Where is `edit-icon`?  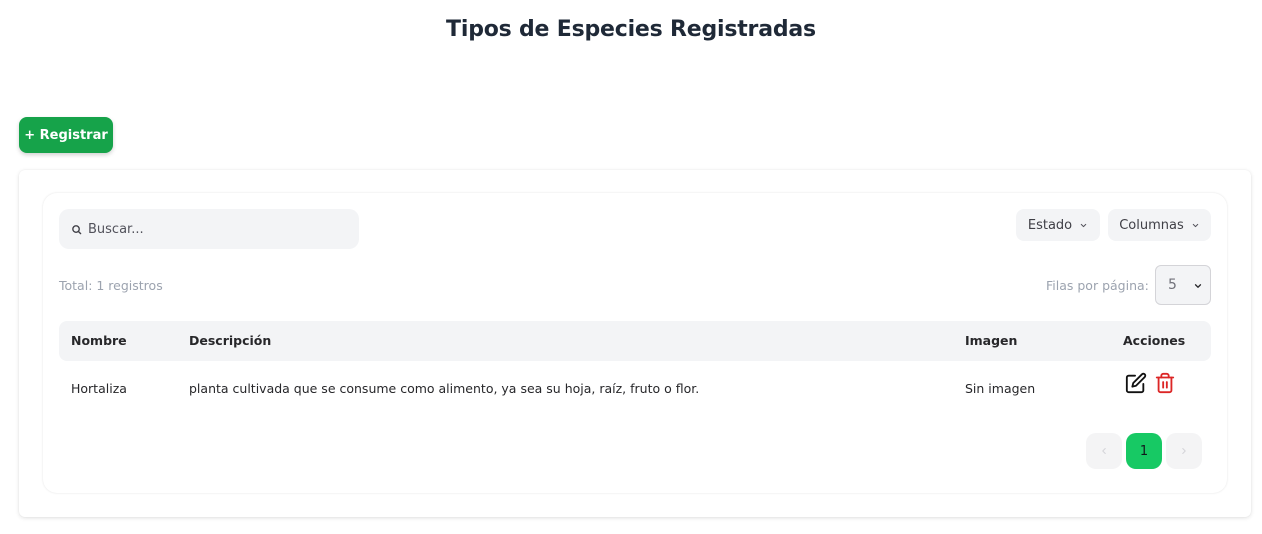 edit-icon is located at coordinates (1136, 383).